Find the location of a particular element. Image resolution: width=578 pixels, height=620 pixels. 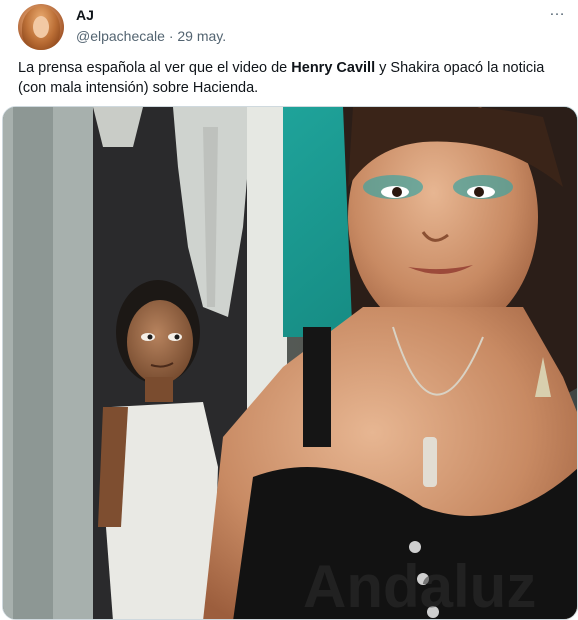

tweet-meta: @elpachecale · 29 may. is located at coordinates (151, 36).